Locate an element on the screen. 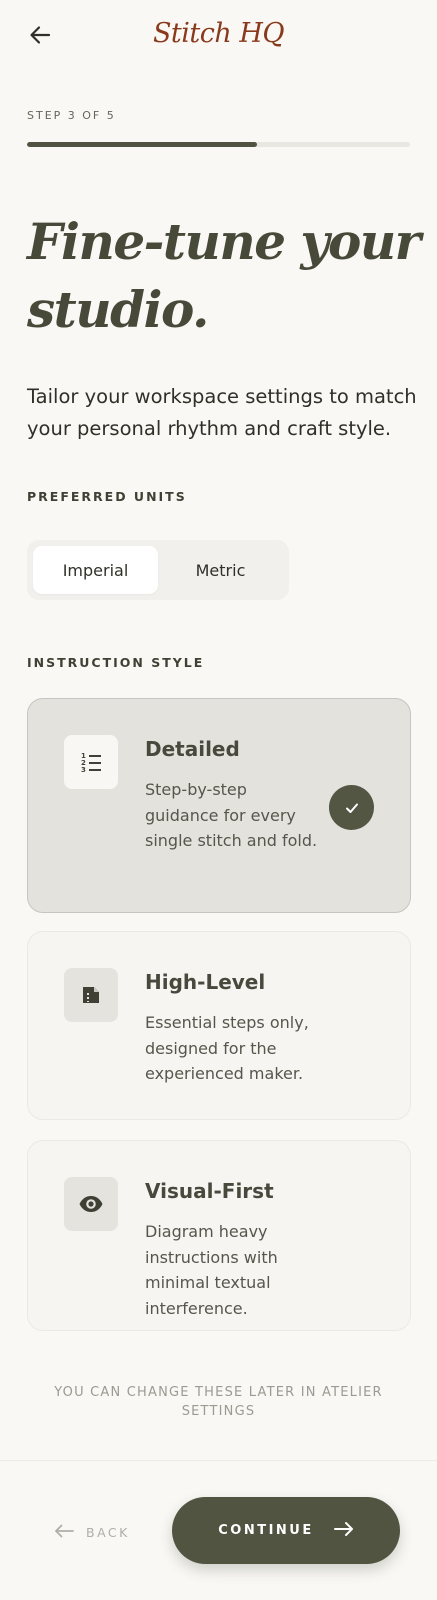 This screenshot has height=1600, width=437. units-segmented-control: Imperial Metric is located at coordinates (158, 570).